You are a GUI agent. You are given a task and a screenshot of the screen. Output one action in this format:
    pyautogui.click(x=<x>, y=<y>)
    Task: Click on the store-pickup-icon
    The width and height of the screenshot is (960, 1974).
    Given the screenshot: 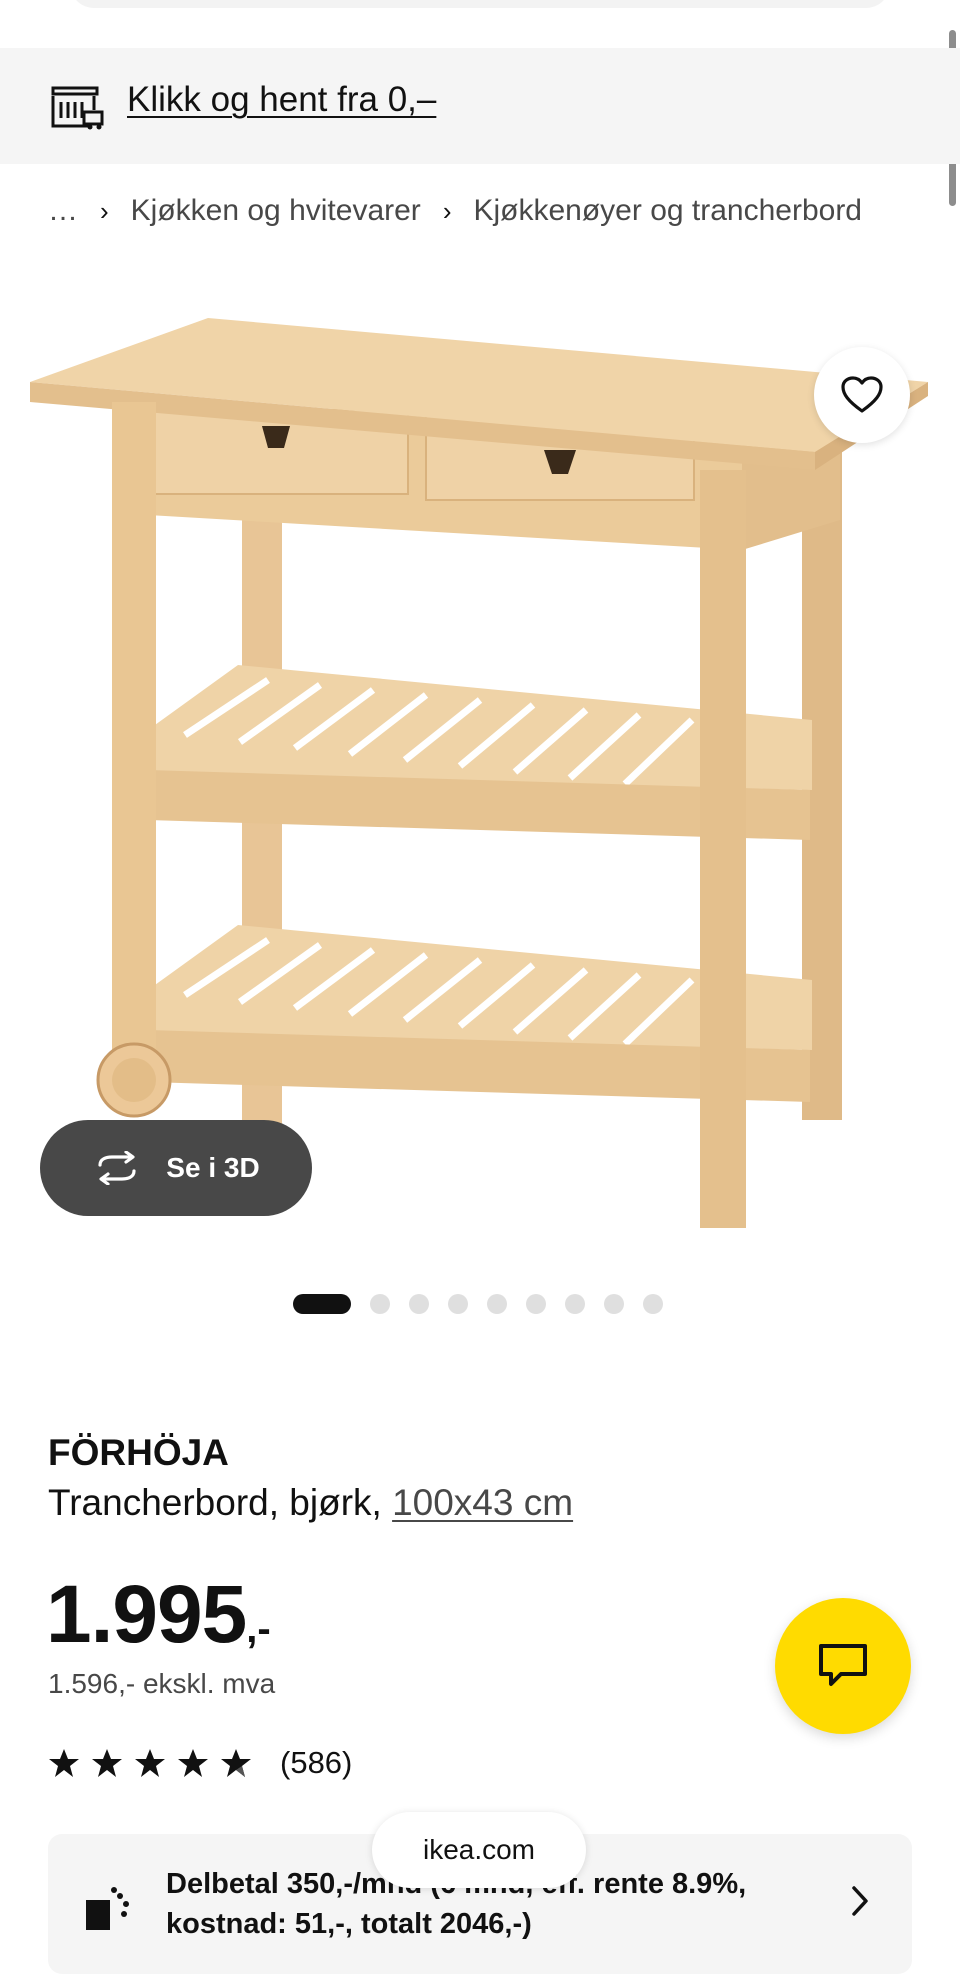 What is the action you would take?
    pyautogui.click(x=77, y=108)
    